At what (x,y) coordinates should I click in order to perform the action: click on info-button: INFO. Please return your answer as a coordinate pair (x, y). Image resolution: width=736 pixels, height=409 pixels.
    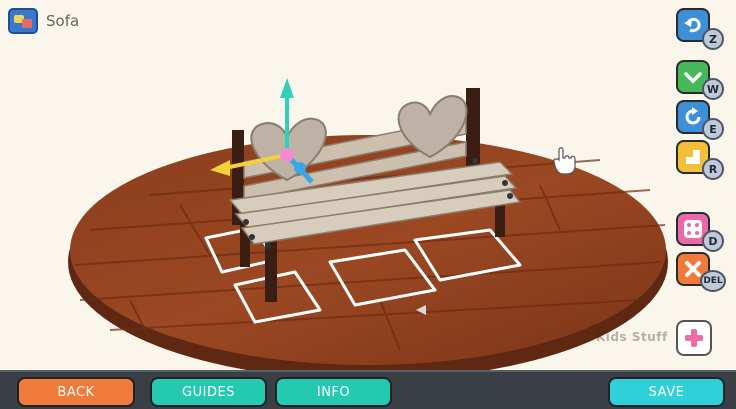
    Looking at the image, I should click on (333, 392).